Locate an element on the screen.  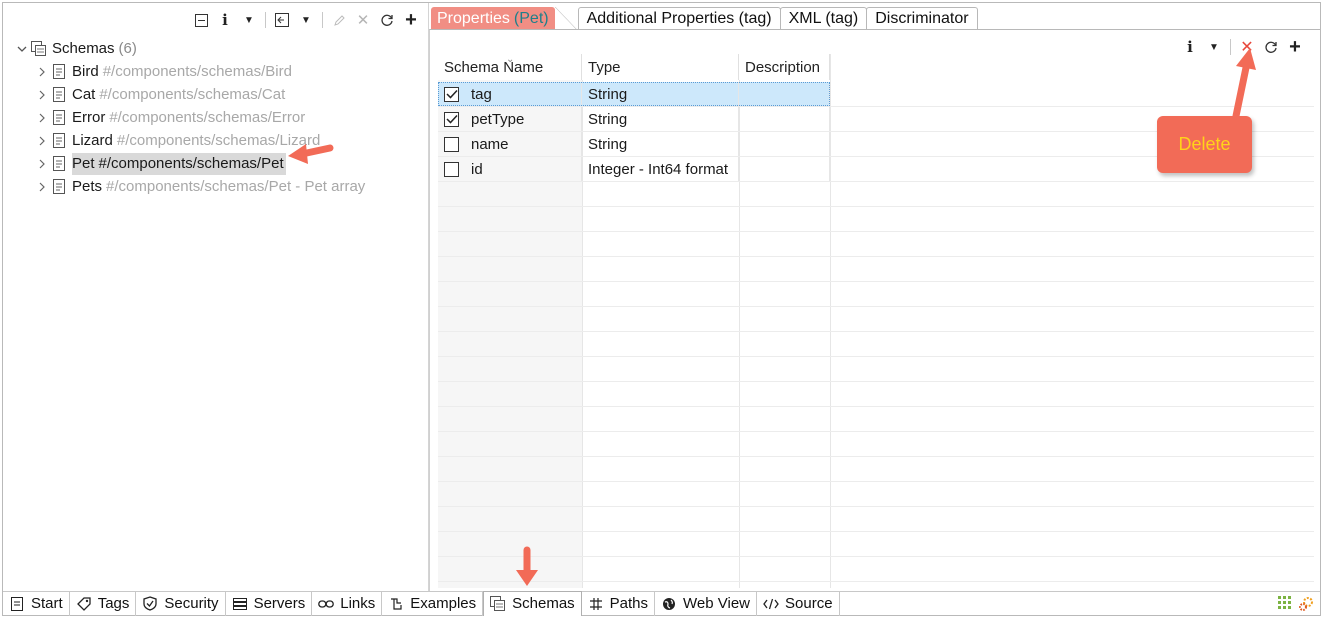
tree-item-bird: Bird #/components/schemas/Bird is located at coordinates (218, 71).